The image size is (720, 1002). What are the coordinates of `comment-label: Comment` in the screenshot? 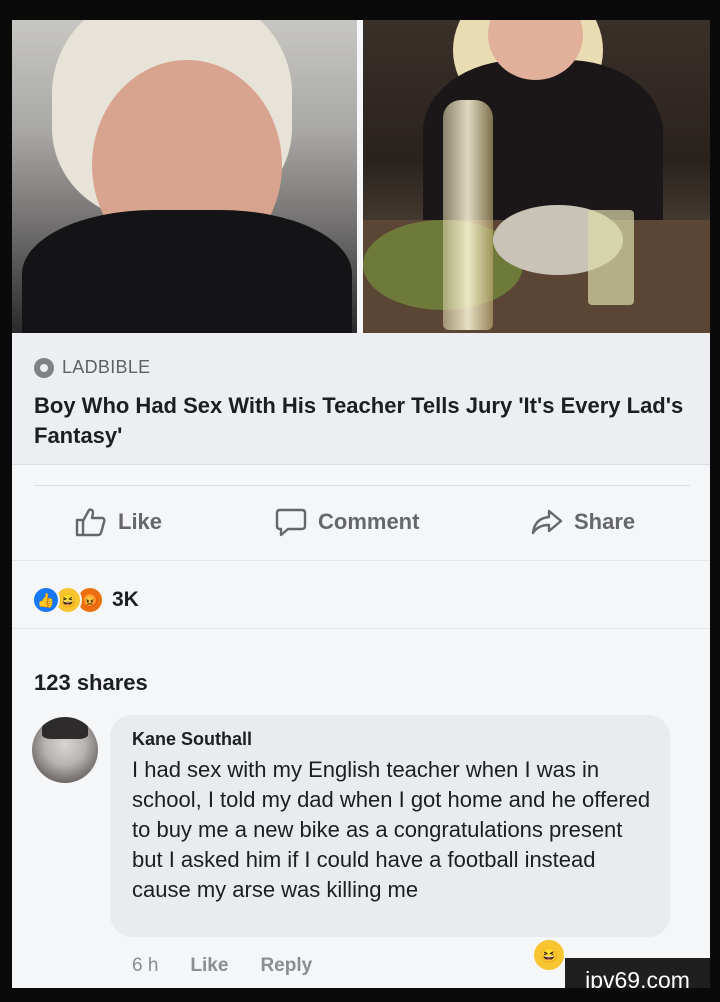 It's located at (369, 521).